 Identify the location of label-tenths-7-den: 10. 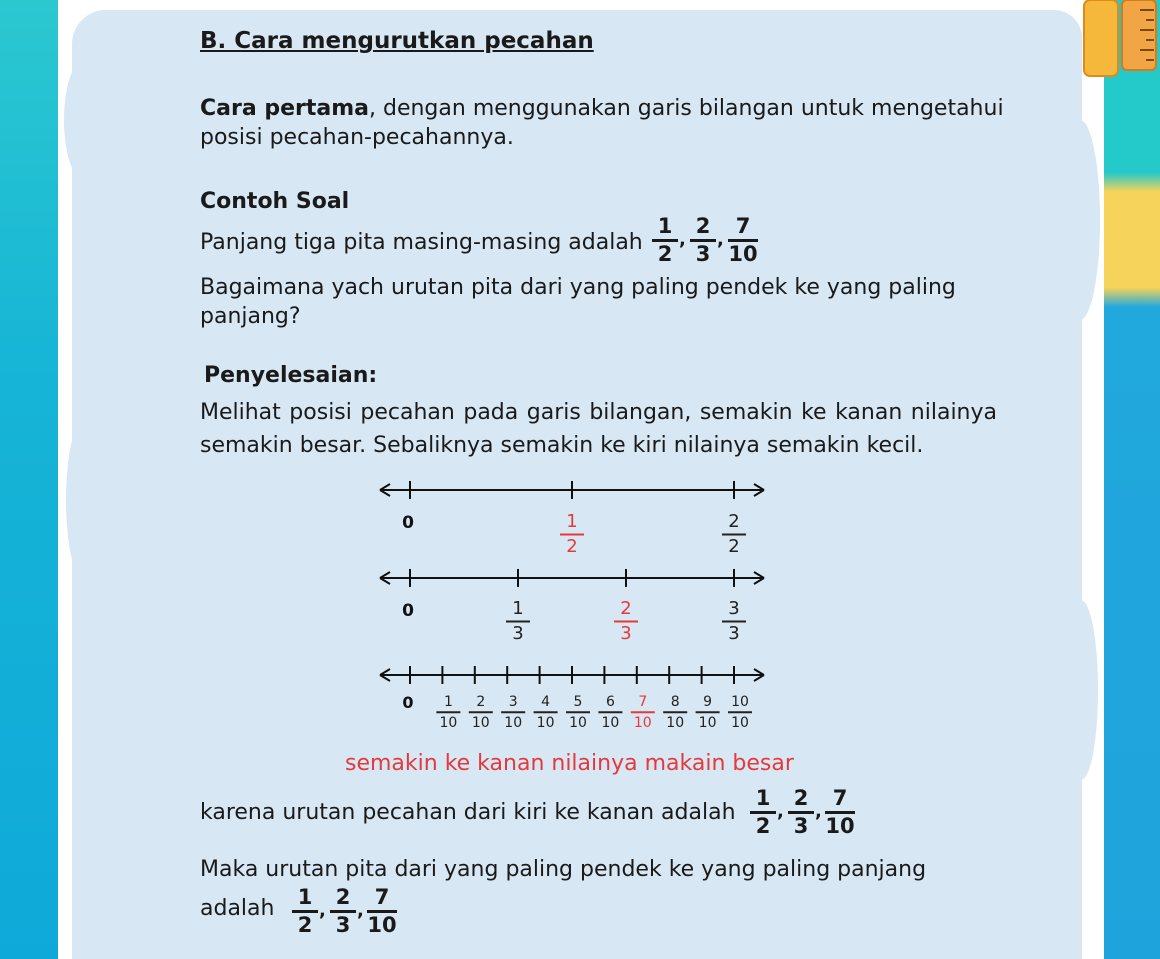
(643, 723).